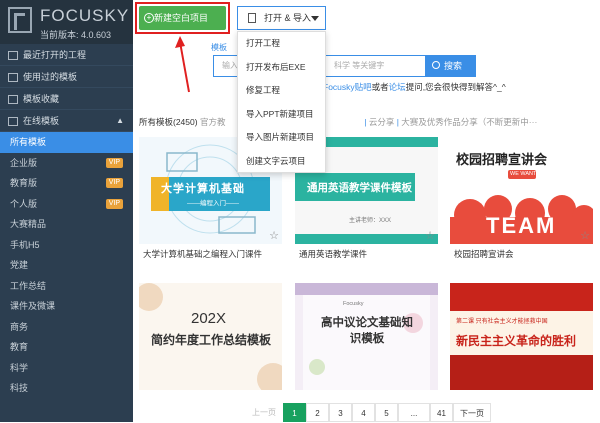  I want to click on sidebar-item-online-templates: 在线模板 ▲, so click(66, 121).